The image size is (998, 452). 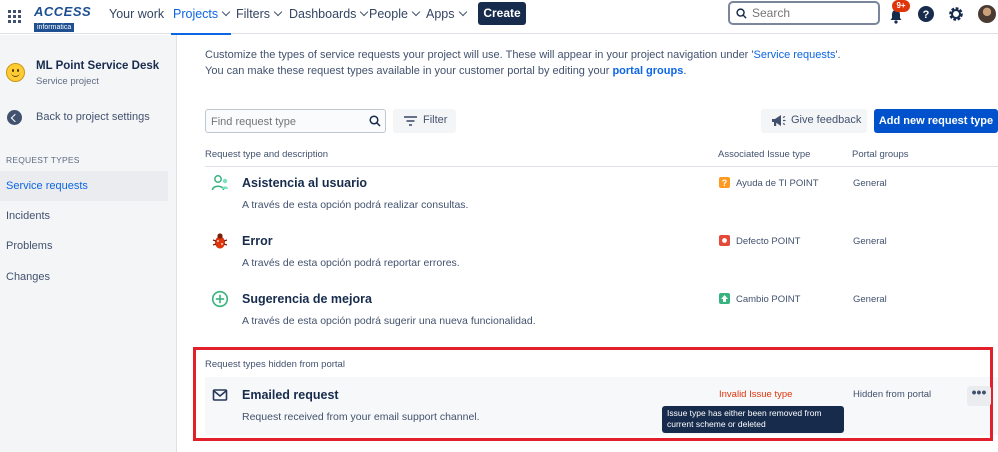 I want to click on global-search, so click(x=804, y=13).